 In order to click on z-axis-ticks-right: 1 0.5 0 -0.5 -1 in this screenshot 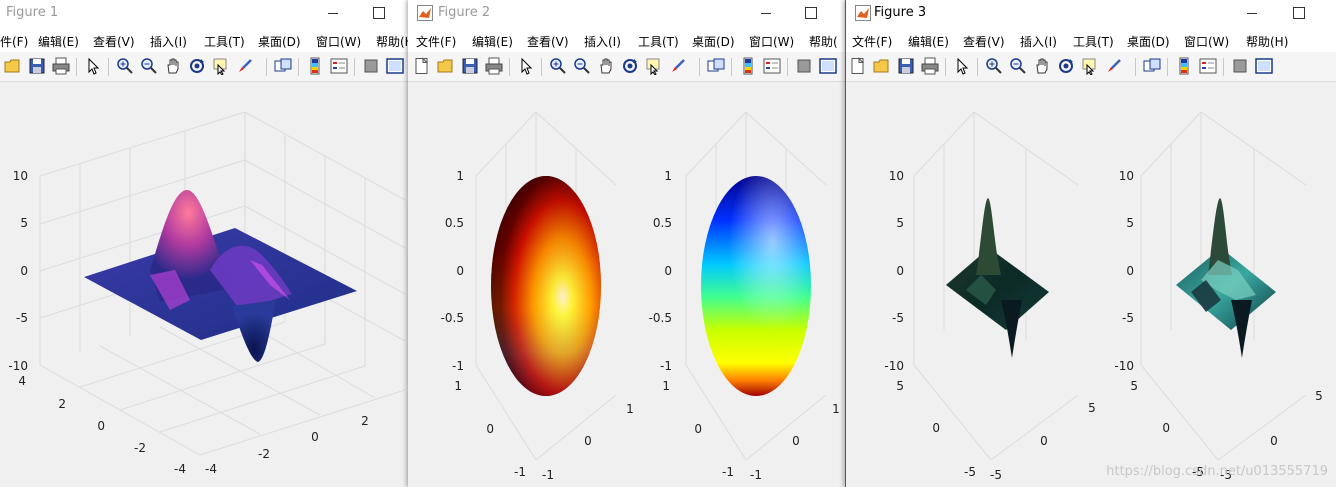, I will do `click(660, 271)`.